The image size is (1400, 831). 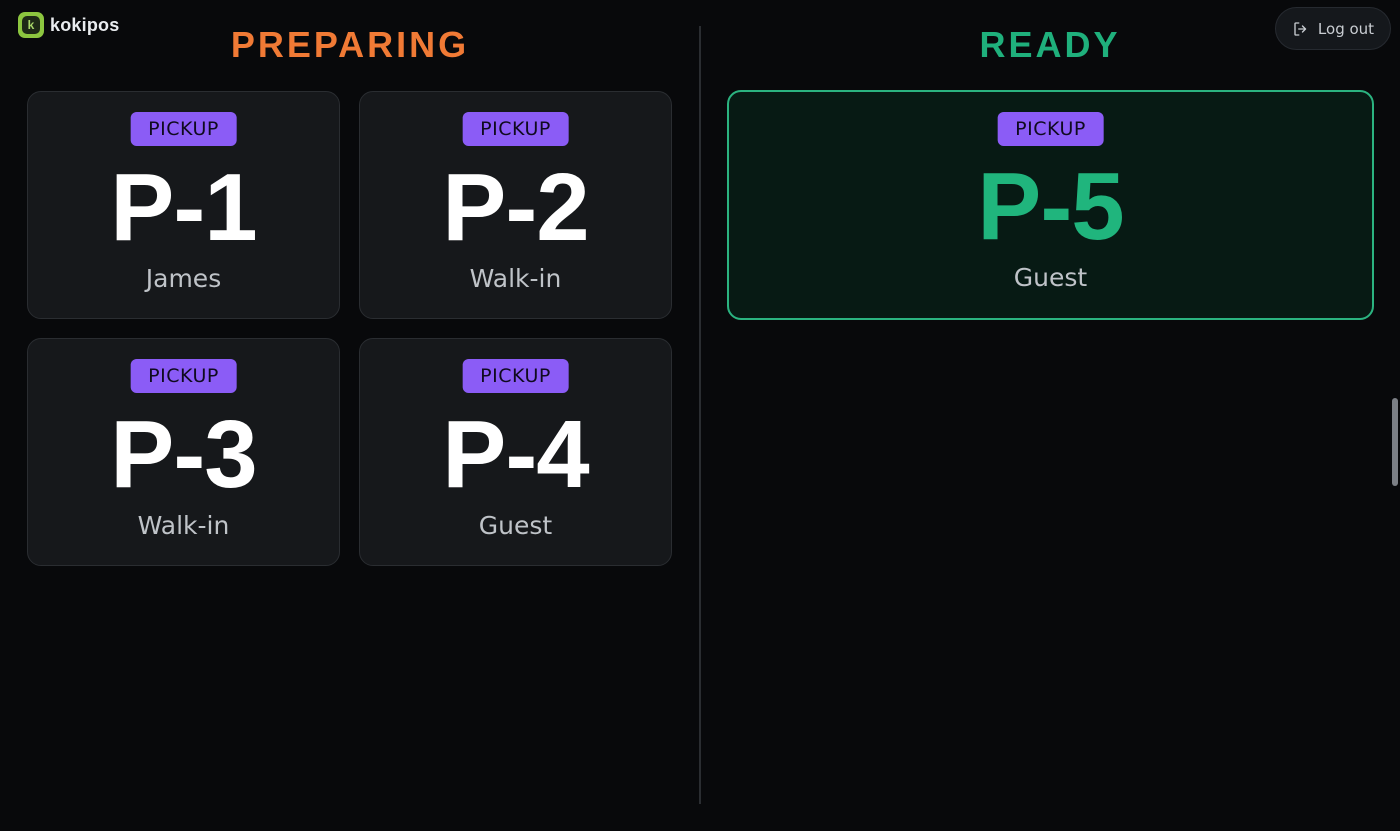 What do you see at coordinates (515, 207) in the screenshot?
I see `order-number: P-2` at bounding box center [515, 207].